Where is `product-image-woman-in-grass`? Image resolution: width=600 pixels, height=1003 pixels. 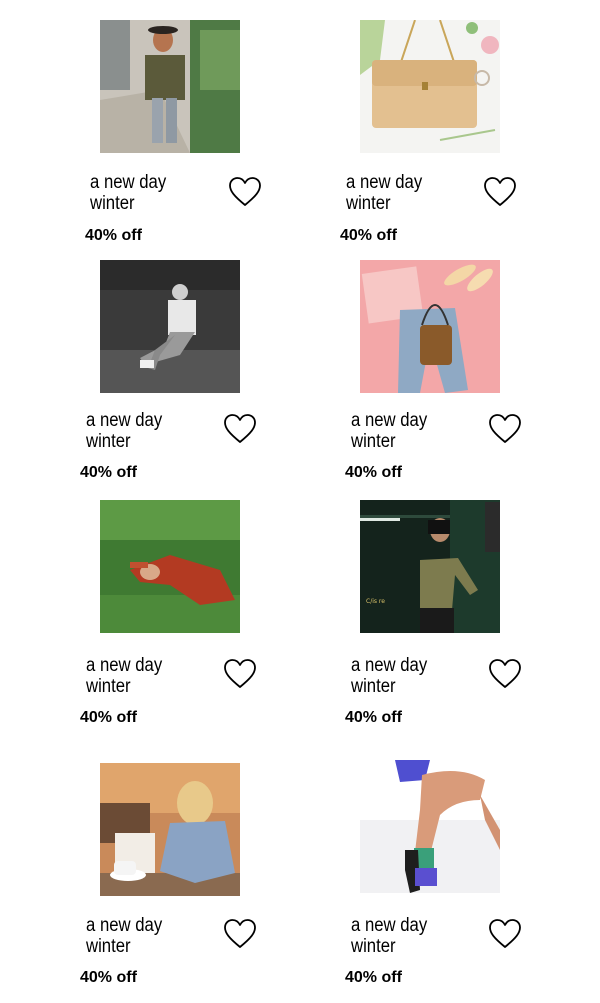 product-image-woman-in-grass is located at coordinates (170, 566).